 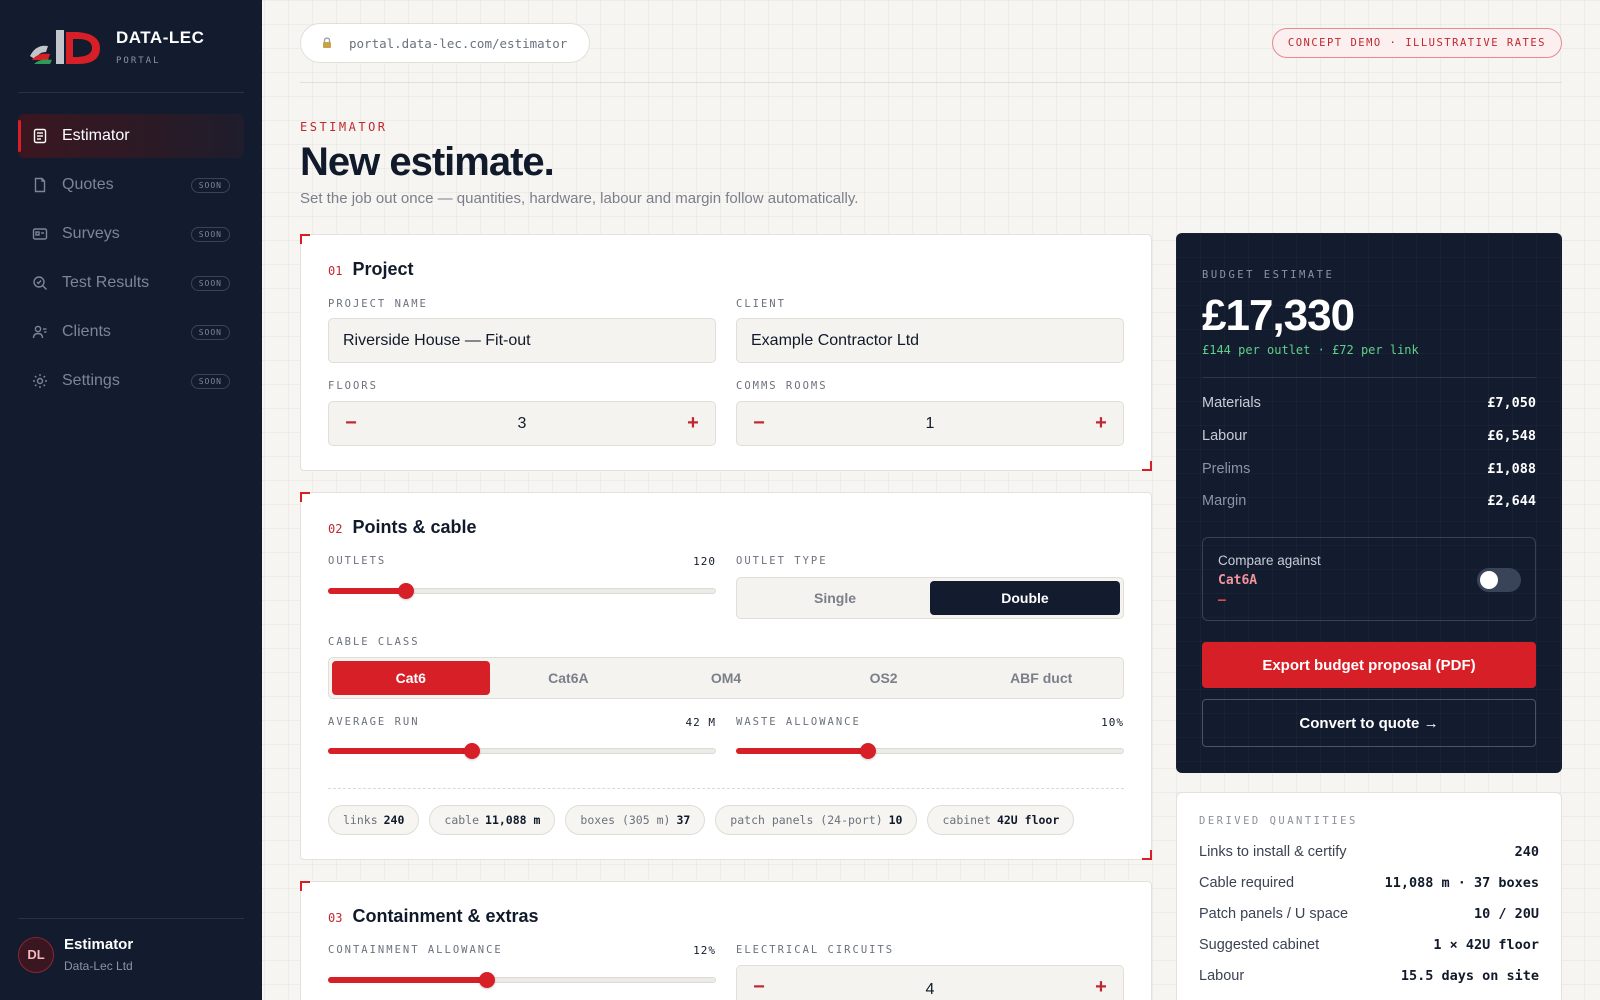 I want to click on budget-total: £17,330, so click(x=1278, y=315).